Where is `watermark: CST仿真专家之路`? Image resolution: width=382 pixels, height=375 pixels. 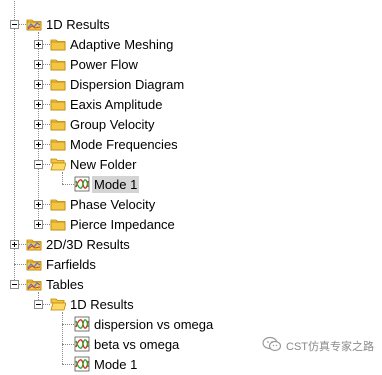
watermark: CST仿真专家之路 is located at coordinates (318, 346).